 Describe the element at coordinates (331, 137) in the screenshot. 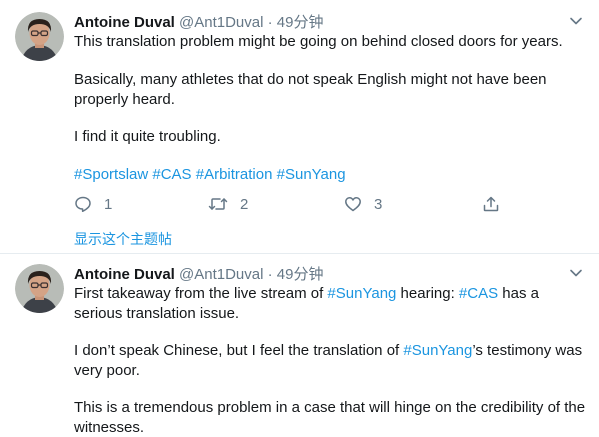

I see `tweet-text-paragraph: I find it quite troubling.` at that location.